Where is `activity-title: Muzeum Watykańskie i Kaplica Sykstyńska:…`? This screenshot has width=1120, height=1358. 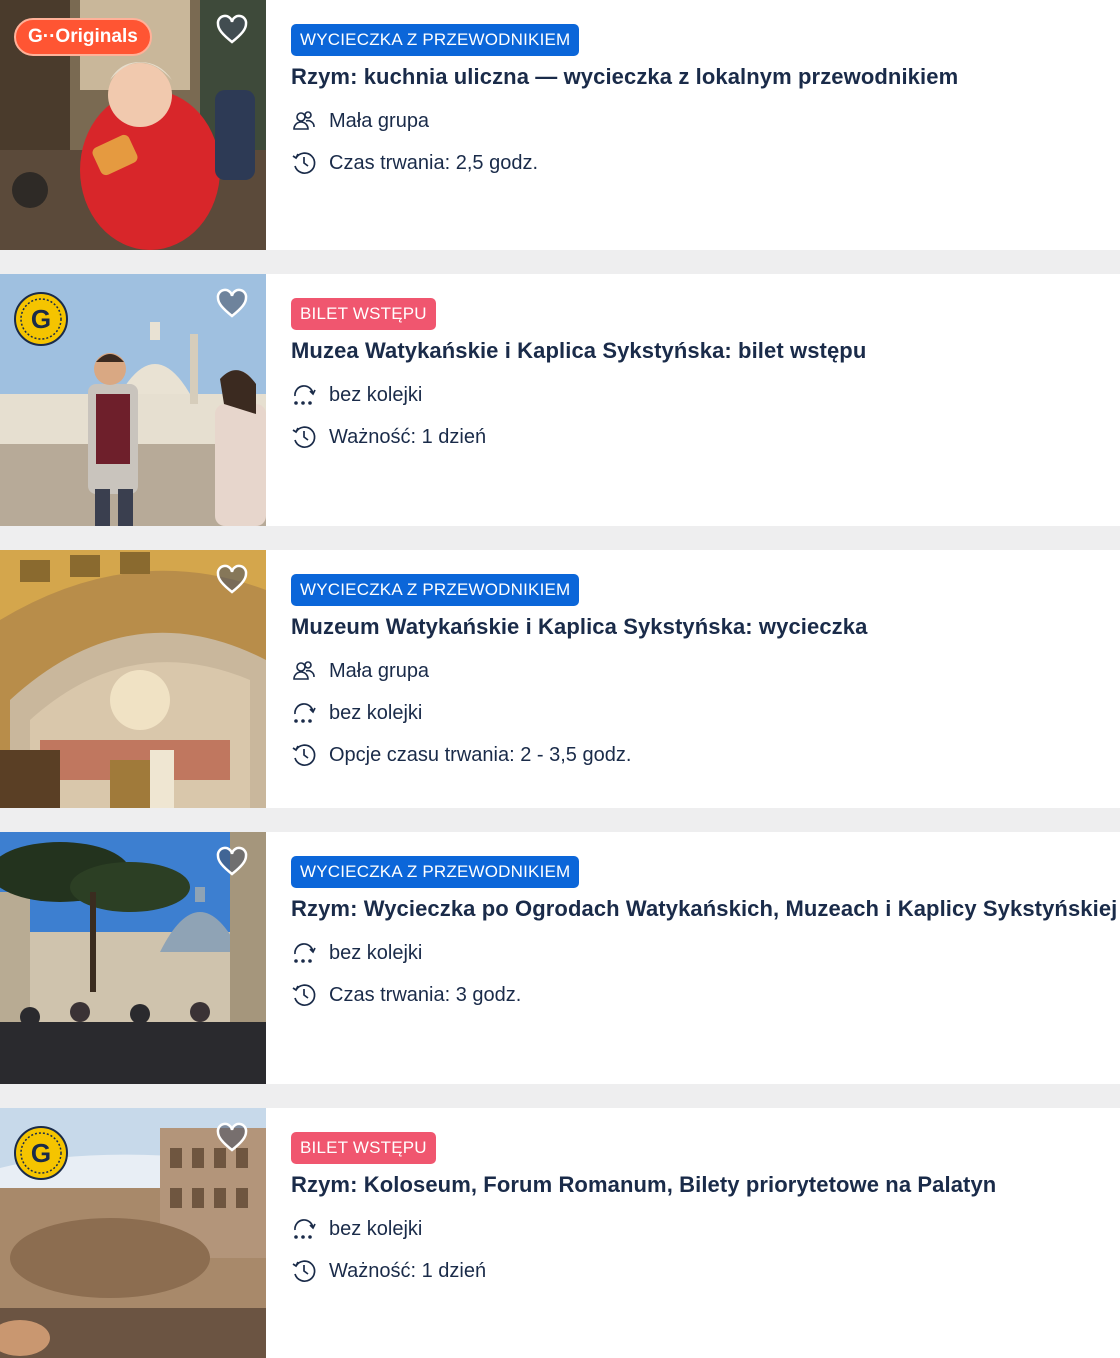
activity-title: Muzeum Watykańskie i Kaplica Sykstyńska:… is located at coordinates (705, 627).